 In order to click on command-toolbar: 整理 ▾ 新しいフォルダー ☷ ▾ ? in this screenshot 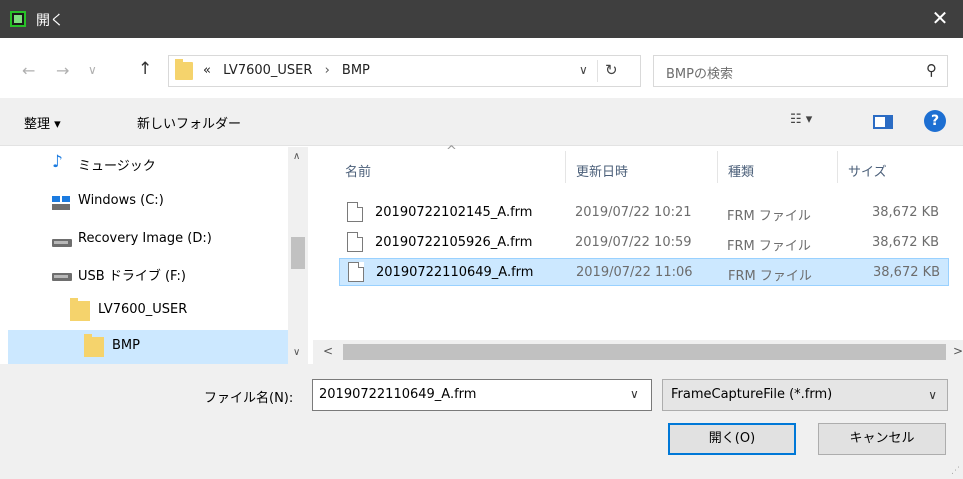, I will do `click(481, 122)`.